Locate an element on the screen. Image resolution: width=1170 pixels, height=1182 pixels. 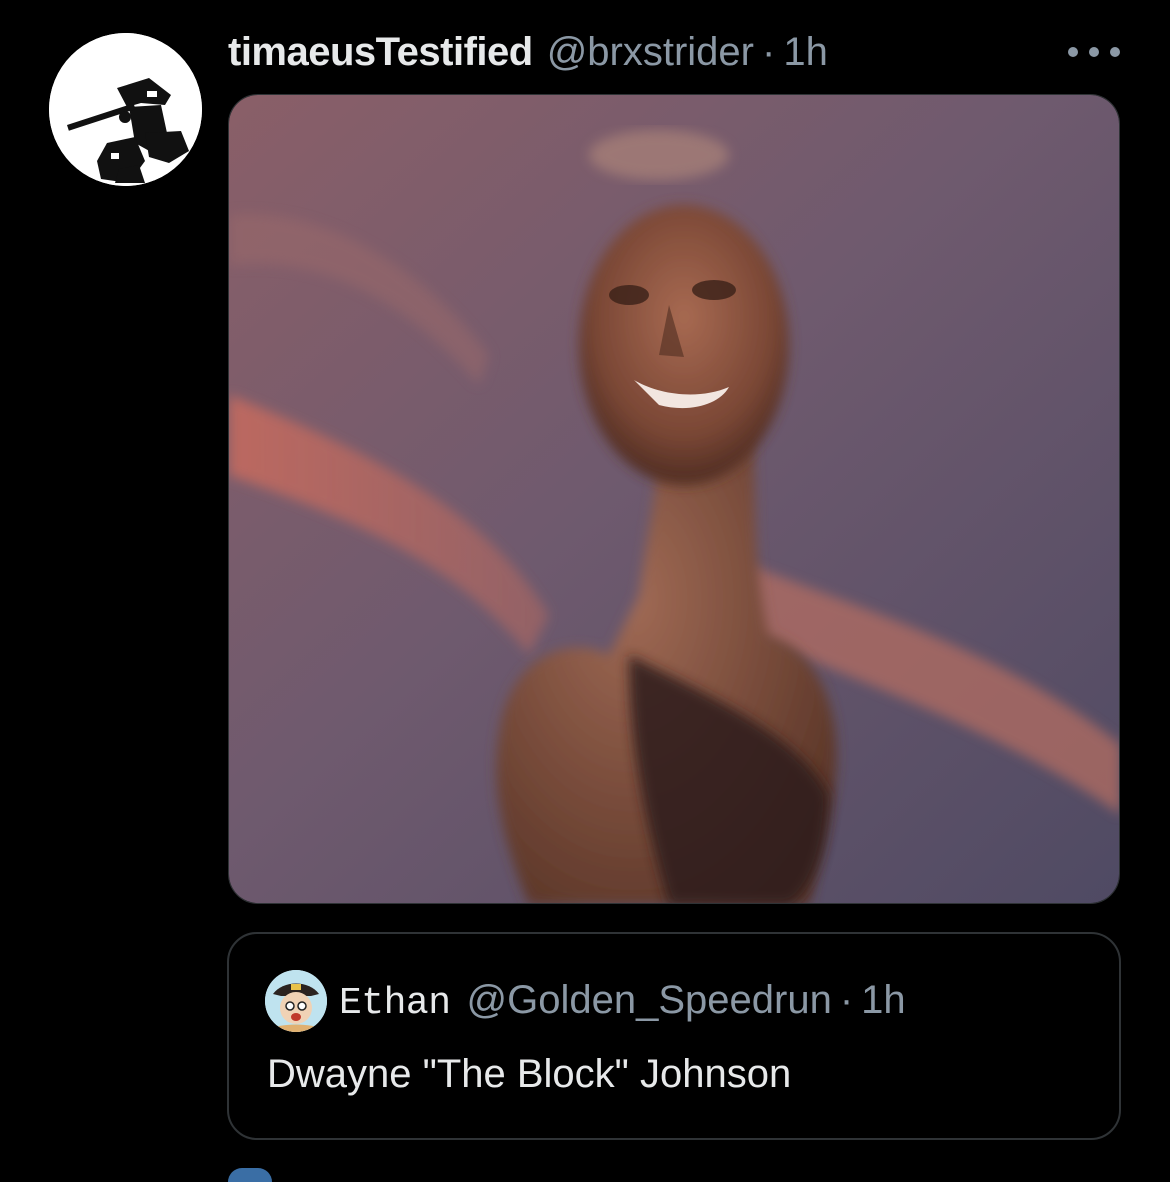
avatar-image is located at coordinates (125, 109).